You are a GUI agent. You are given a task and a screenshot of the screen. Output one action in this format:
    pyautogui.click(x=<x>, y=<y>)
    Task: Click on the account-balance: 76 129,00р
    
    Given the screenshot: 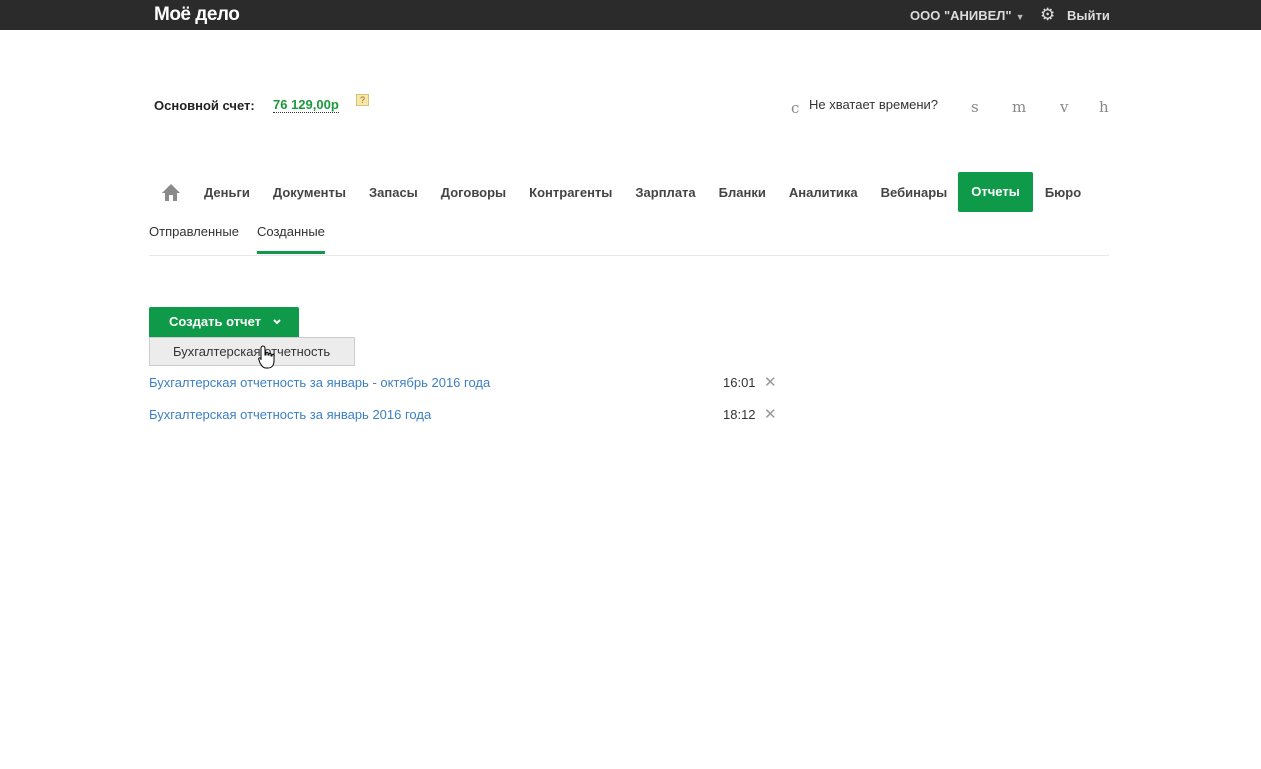 What is the action you would take?
    pyautogui.click(x=306, y=105)
    